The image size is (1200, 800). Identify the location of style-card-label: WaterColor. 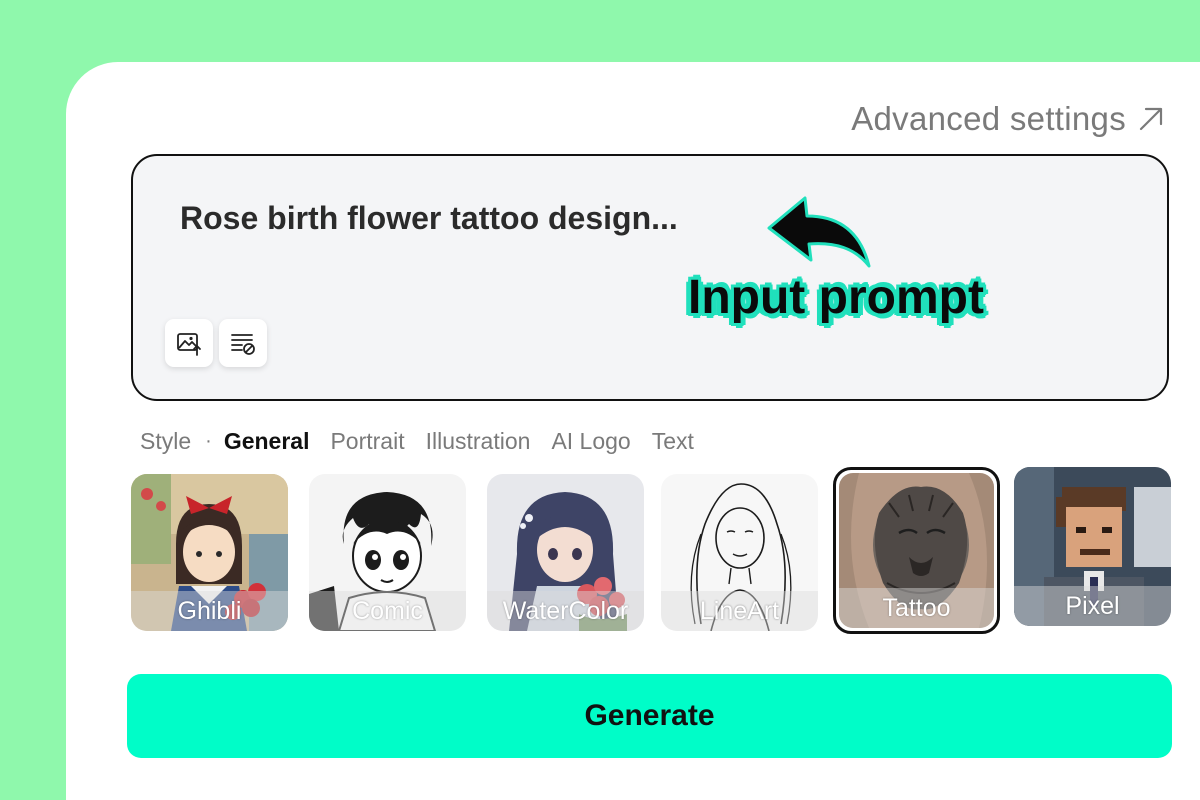
(565, 611).